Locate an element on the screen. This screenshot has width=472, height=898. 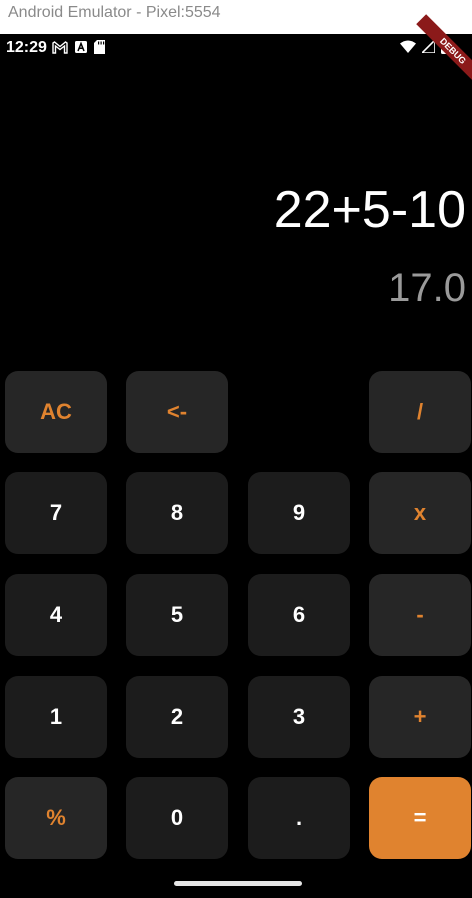
gesture-navigation-bar is located at coordinates (238, 883).